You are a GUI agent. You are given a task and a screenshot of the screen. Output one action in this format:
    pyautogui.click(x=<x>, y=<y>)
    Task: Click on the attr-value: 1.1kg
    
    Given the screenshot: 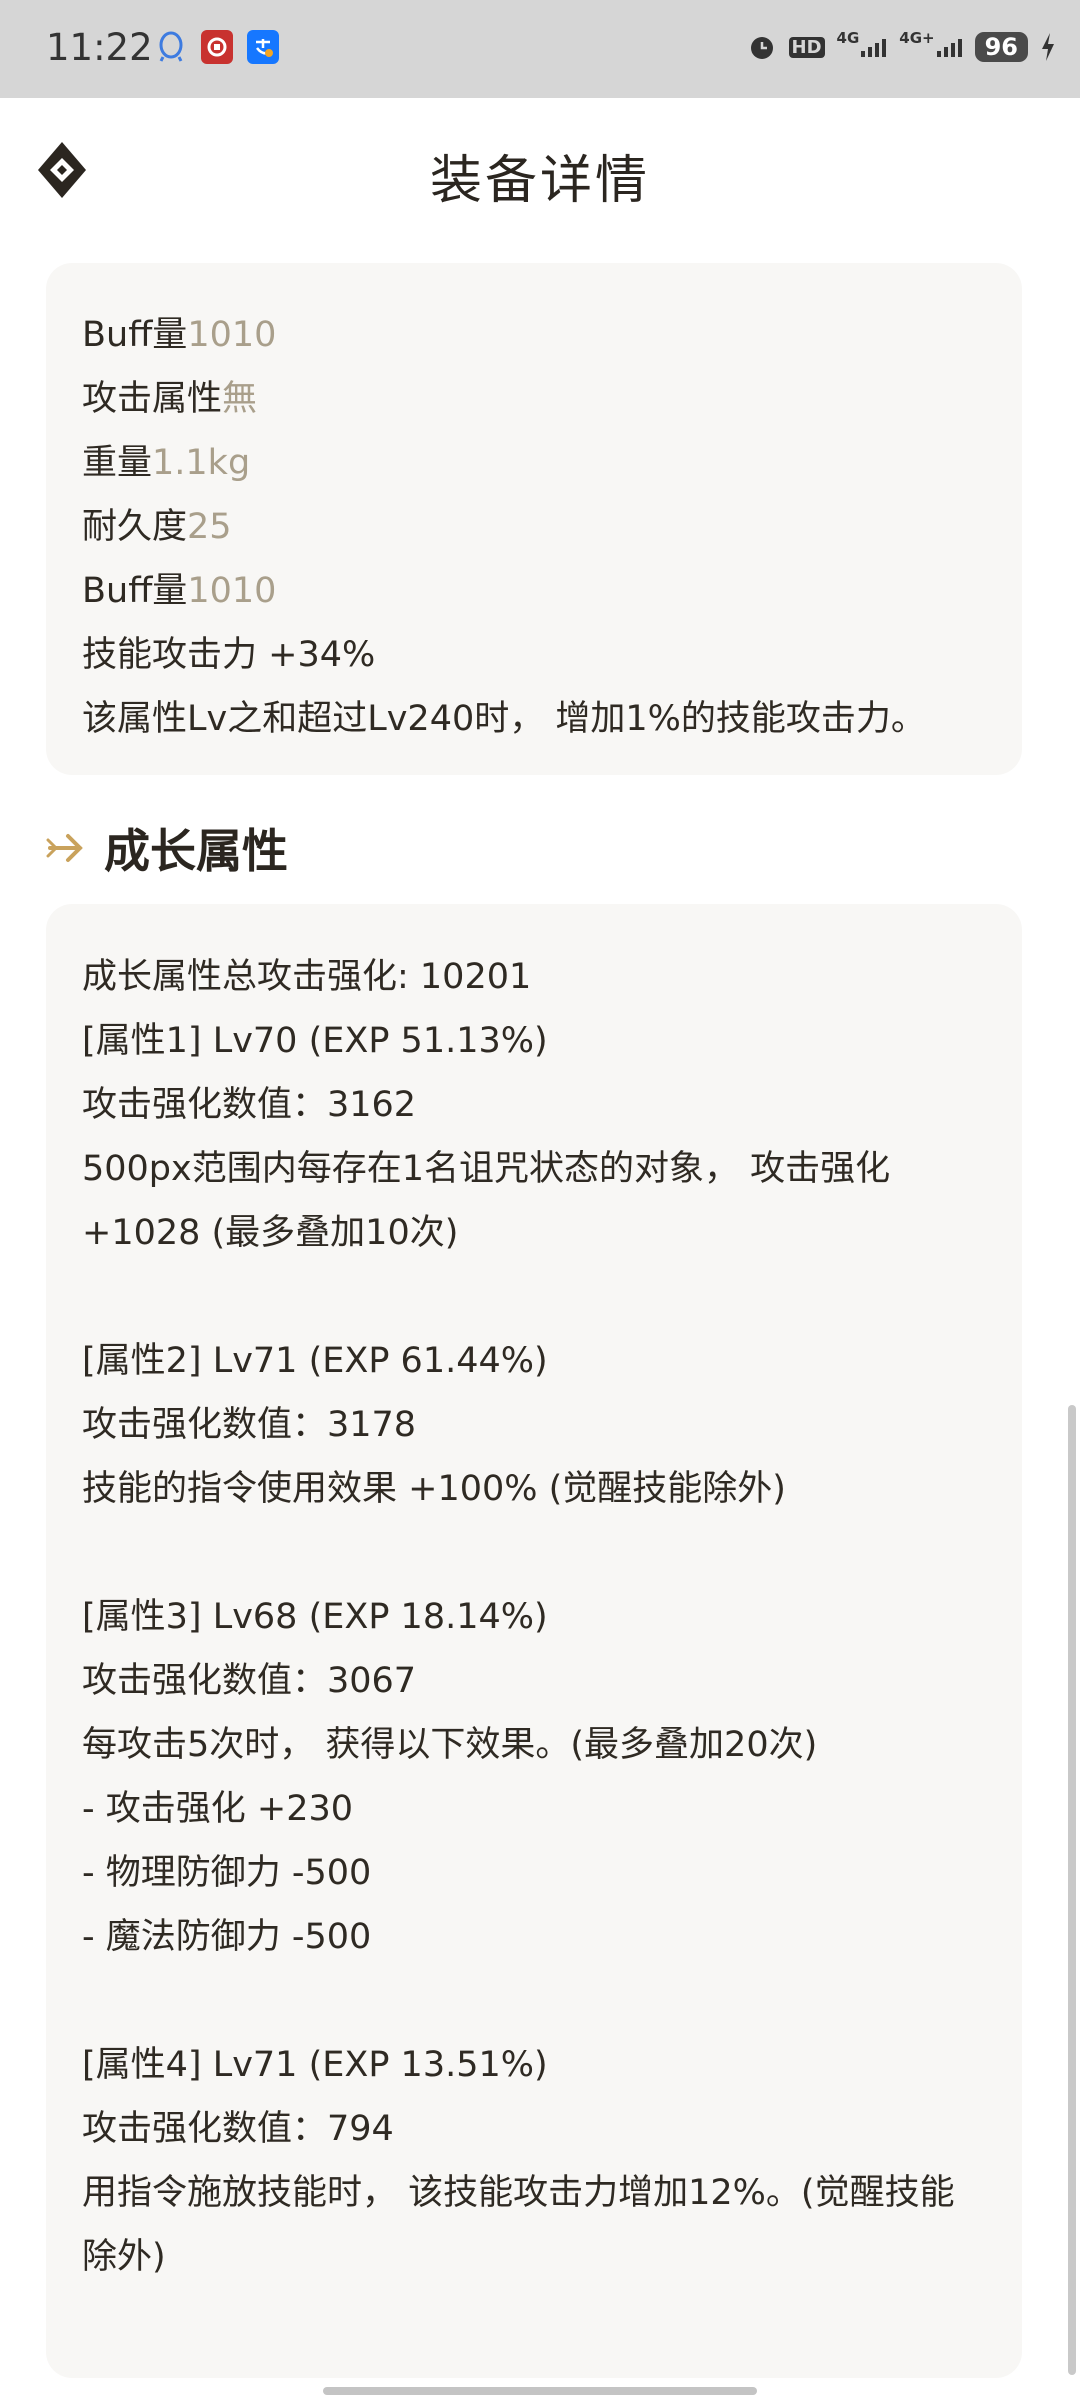 What is the action you would take?
    pyautogui.click(x=201, y=463)
    